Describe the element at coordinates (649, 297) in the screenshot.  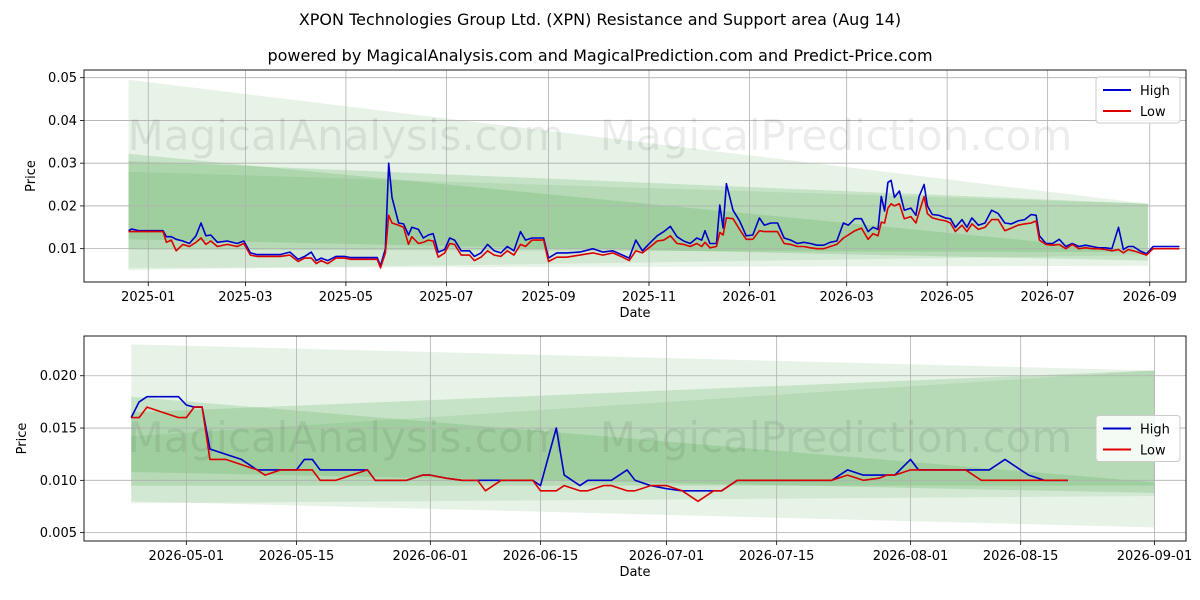
I see `x-tick-label: 2025-11` at that location.